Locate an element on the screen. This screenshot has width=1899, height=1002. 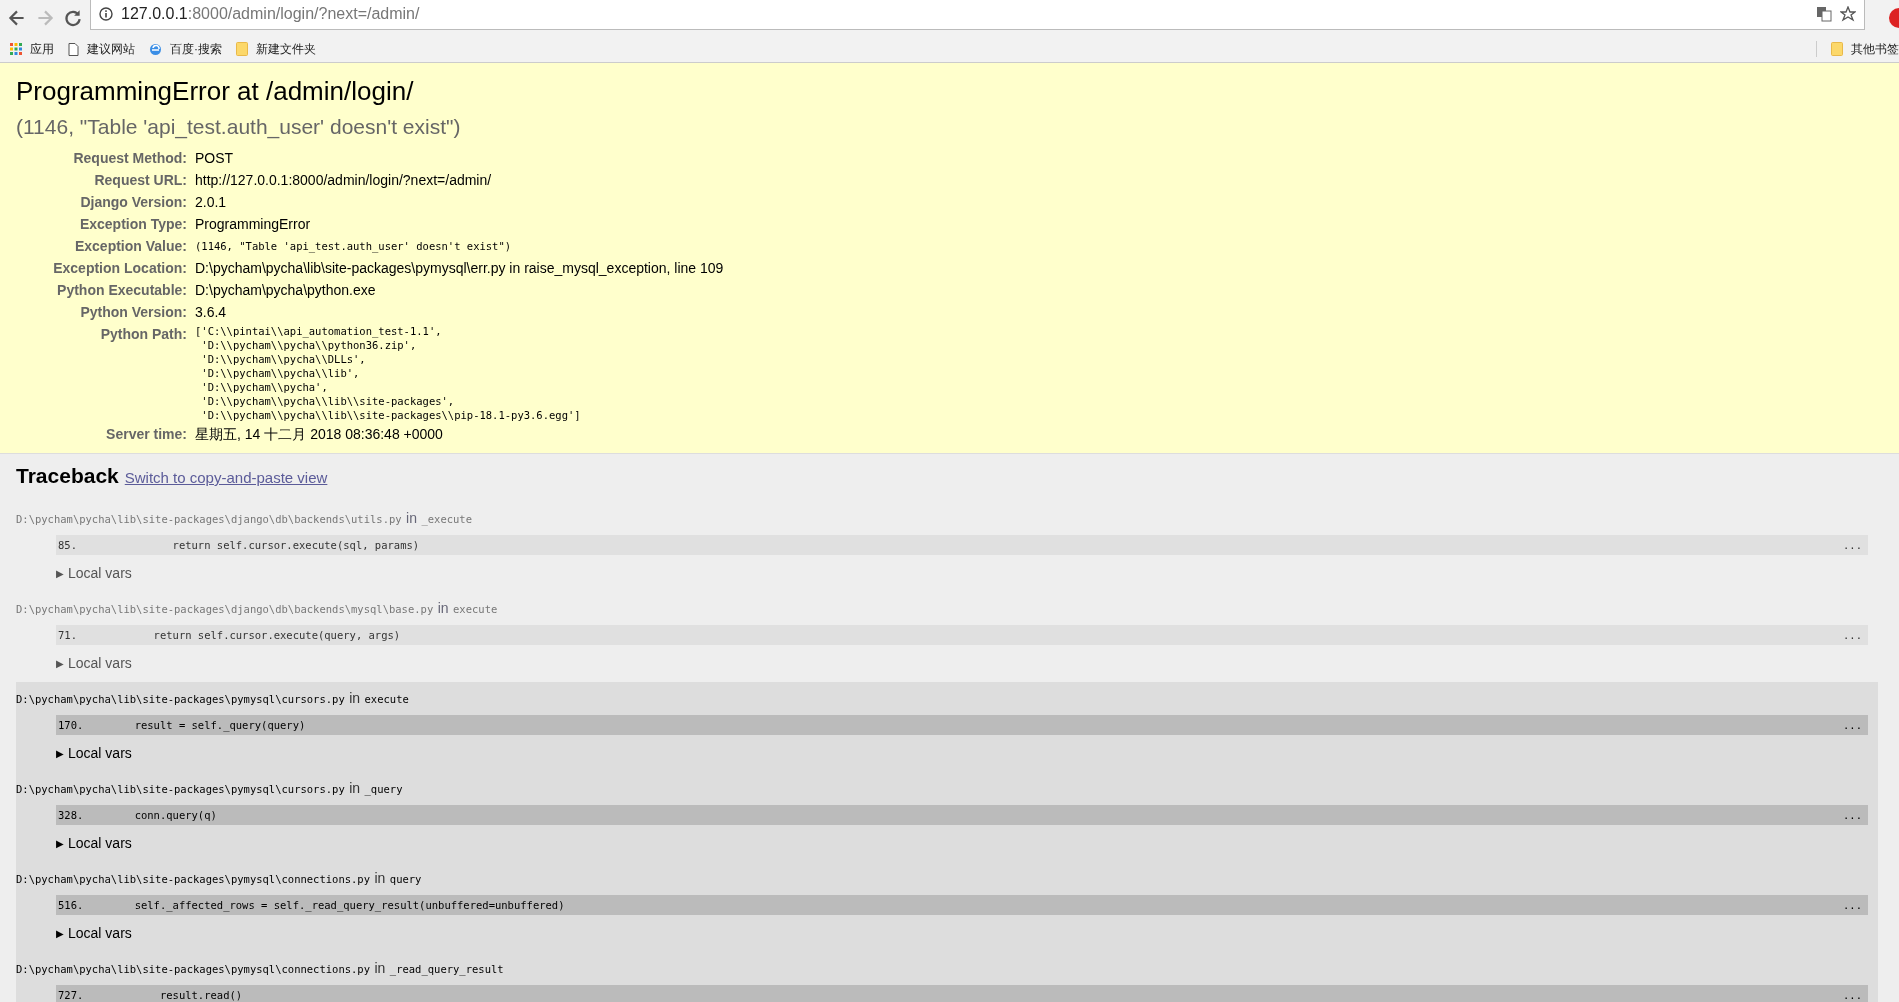
meta-value: 3.6.4 is located at coordinates (211, 312).